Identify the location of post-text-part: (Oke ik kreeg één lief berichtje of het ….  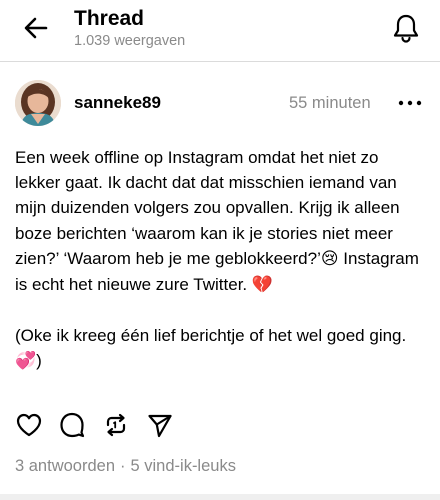
(211, 336).